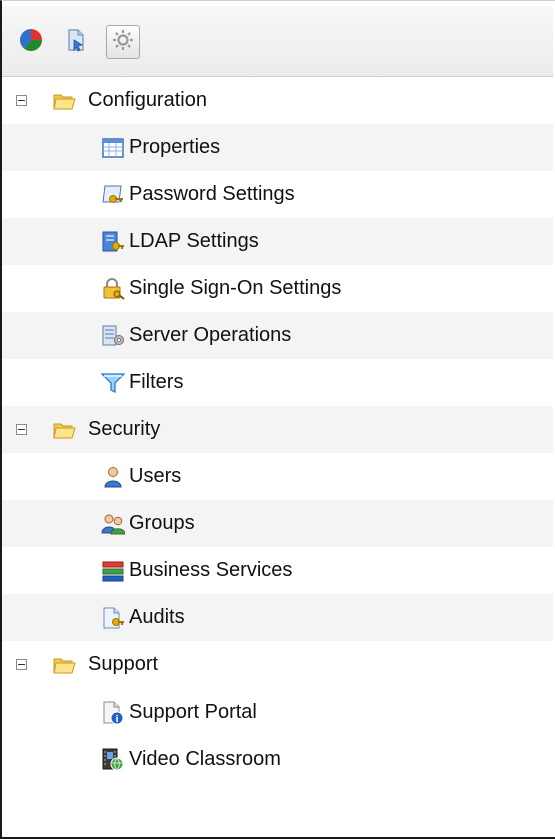 This screenshot has height=839, width=555. I want to click on groups-icon, so click(113, 524).